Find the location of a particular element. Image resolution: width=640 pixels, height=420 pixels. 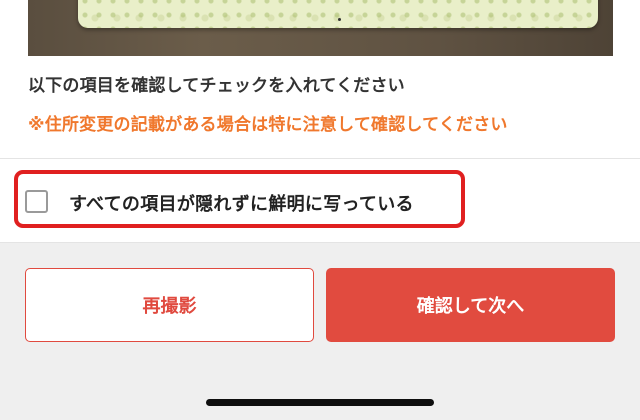

retake-button: 再撮影 is located at coordinates (169, 305).